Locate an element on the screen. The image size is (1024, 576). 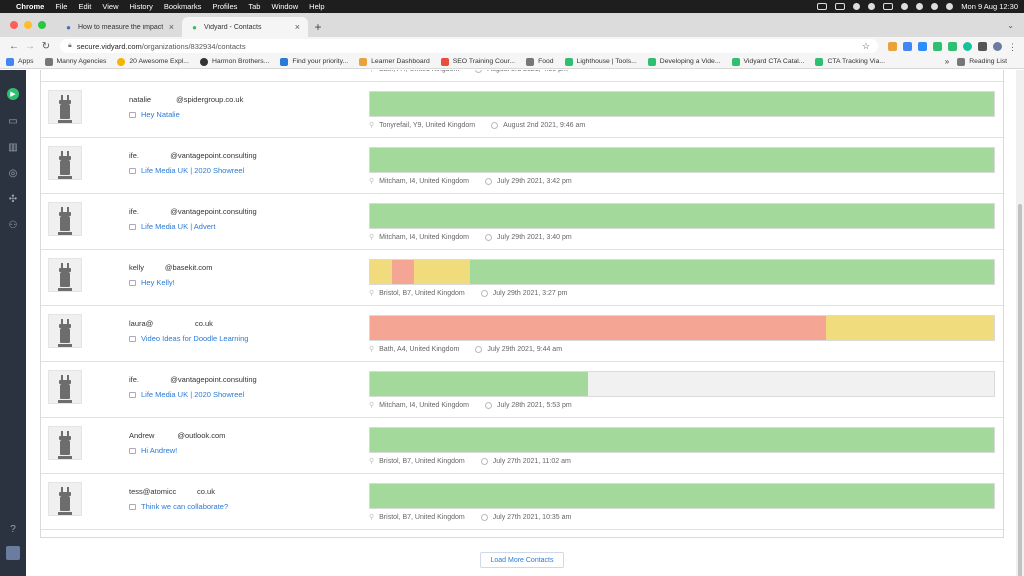
menu-profiles: Profiles is located at coordinates (224, 6).